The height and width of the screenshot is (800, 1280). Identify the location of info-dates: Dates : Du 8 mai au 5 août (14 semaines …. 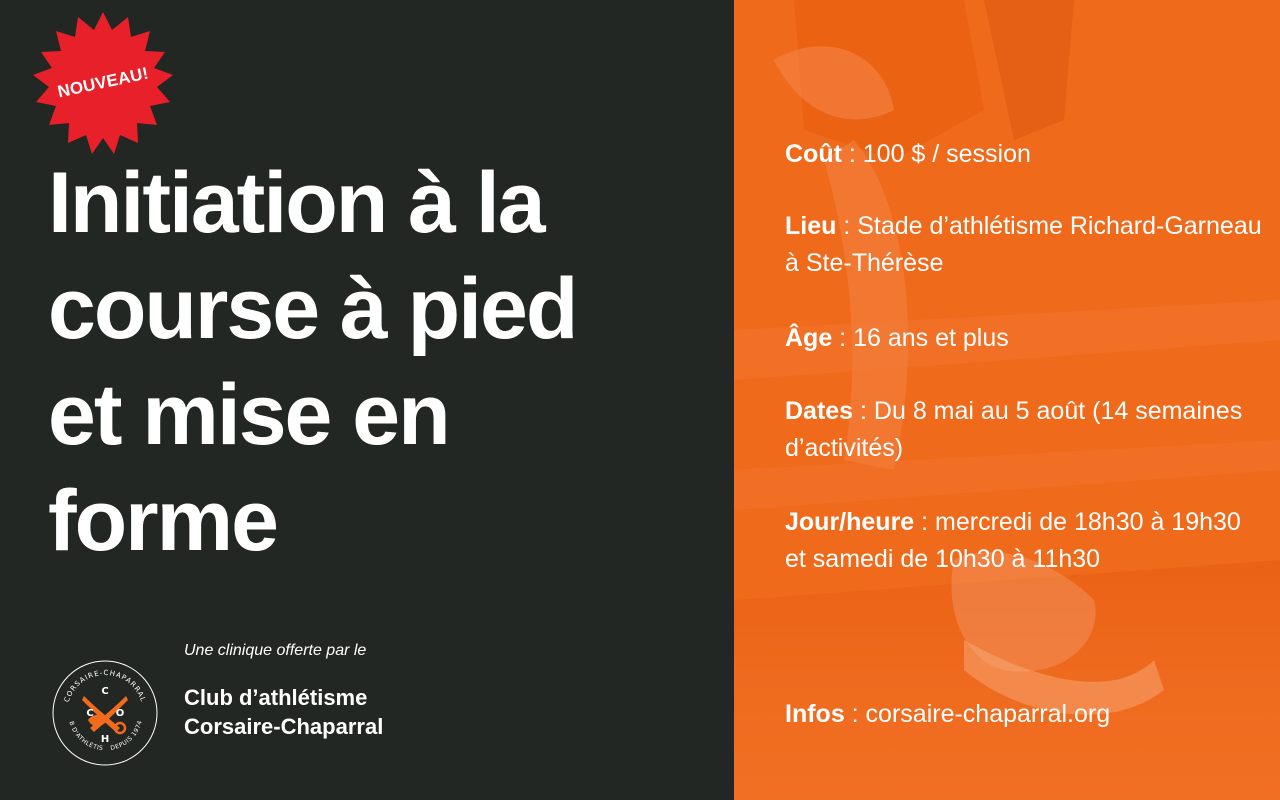
(1025, 430).